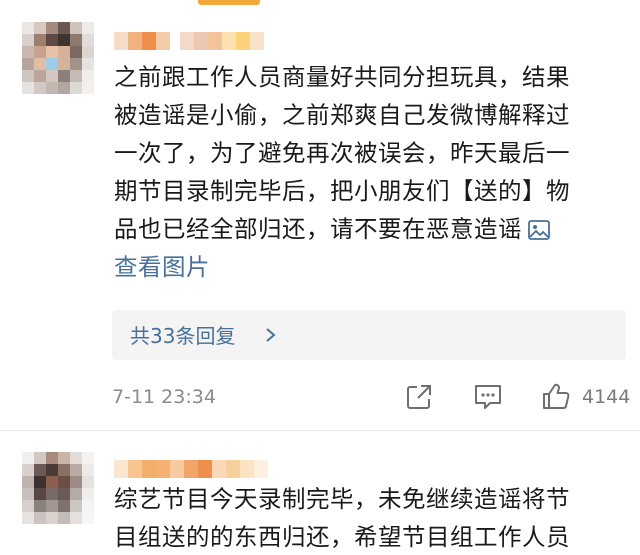  What do you see at coordinates (320, 435) in the screenshot?
I see `comment-divider` at bounding box center [320, 435].